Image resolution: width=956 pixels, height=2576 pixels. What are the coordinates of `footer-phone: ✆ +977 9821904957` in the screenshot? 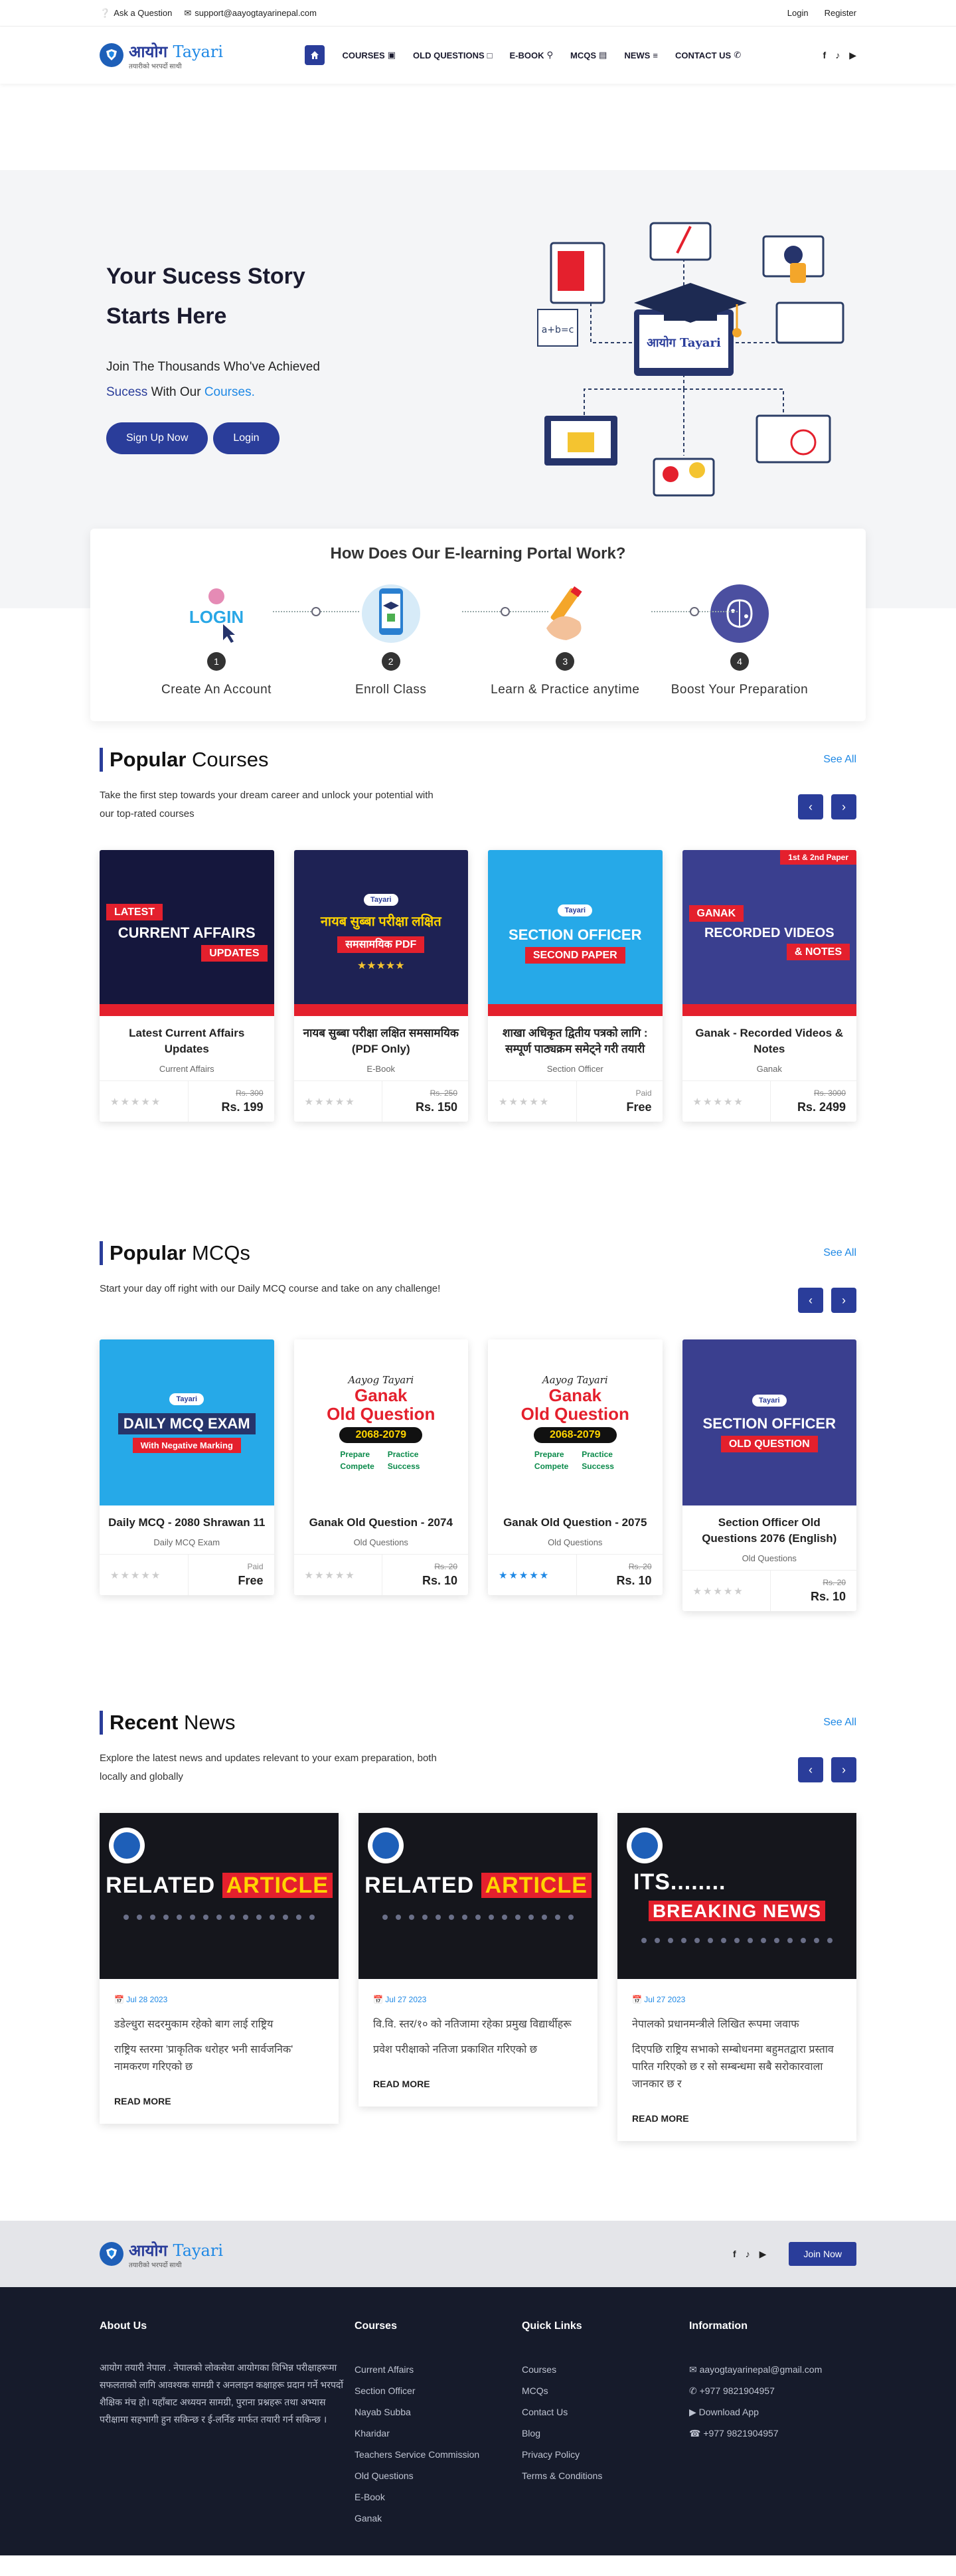 It's located at (772, 2390).